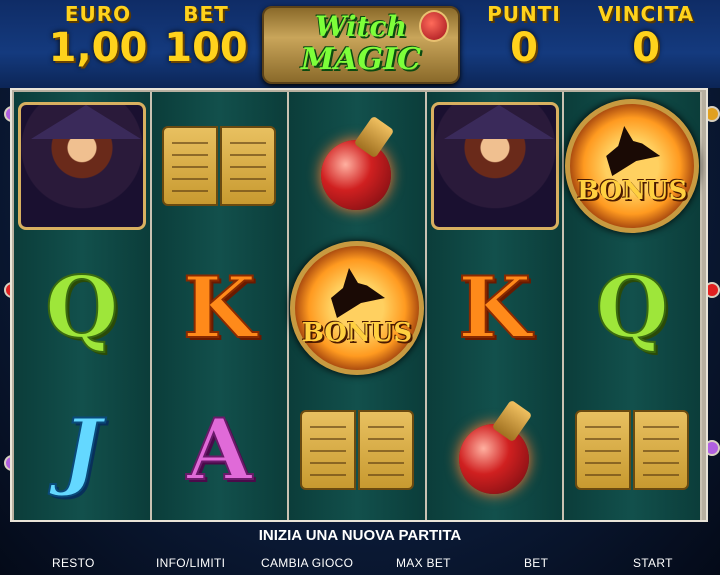 Image resolution: width=720 pixels, height=575 pixels. I want to click on logo-potion-icon, so click(434, 26).